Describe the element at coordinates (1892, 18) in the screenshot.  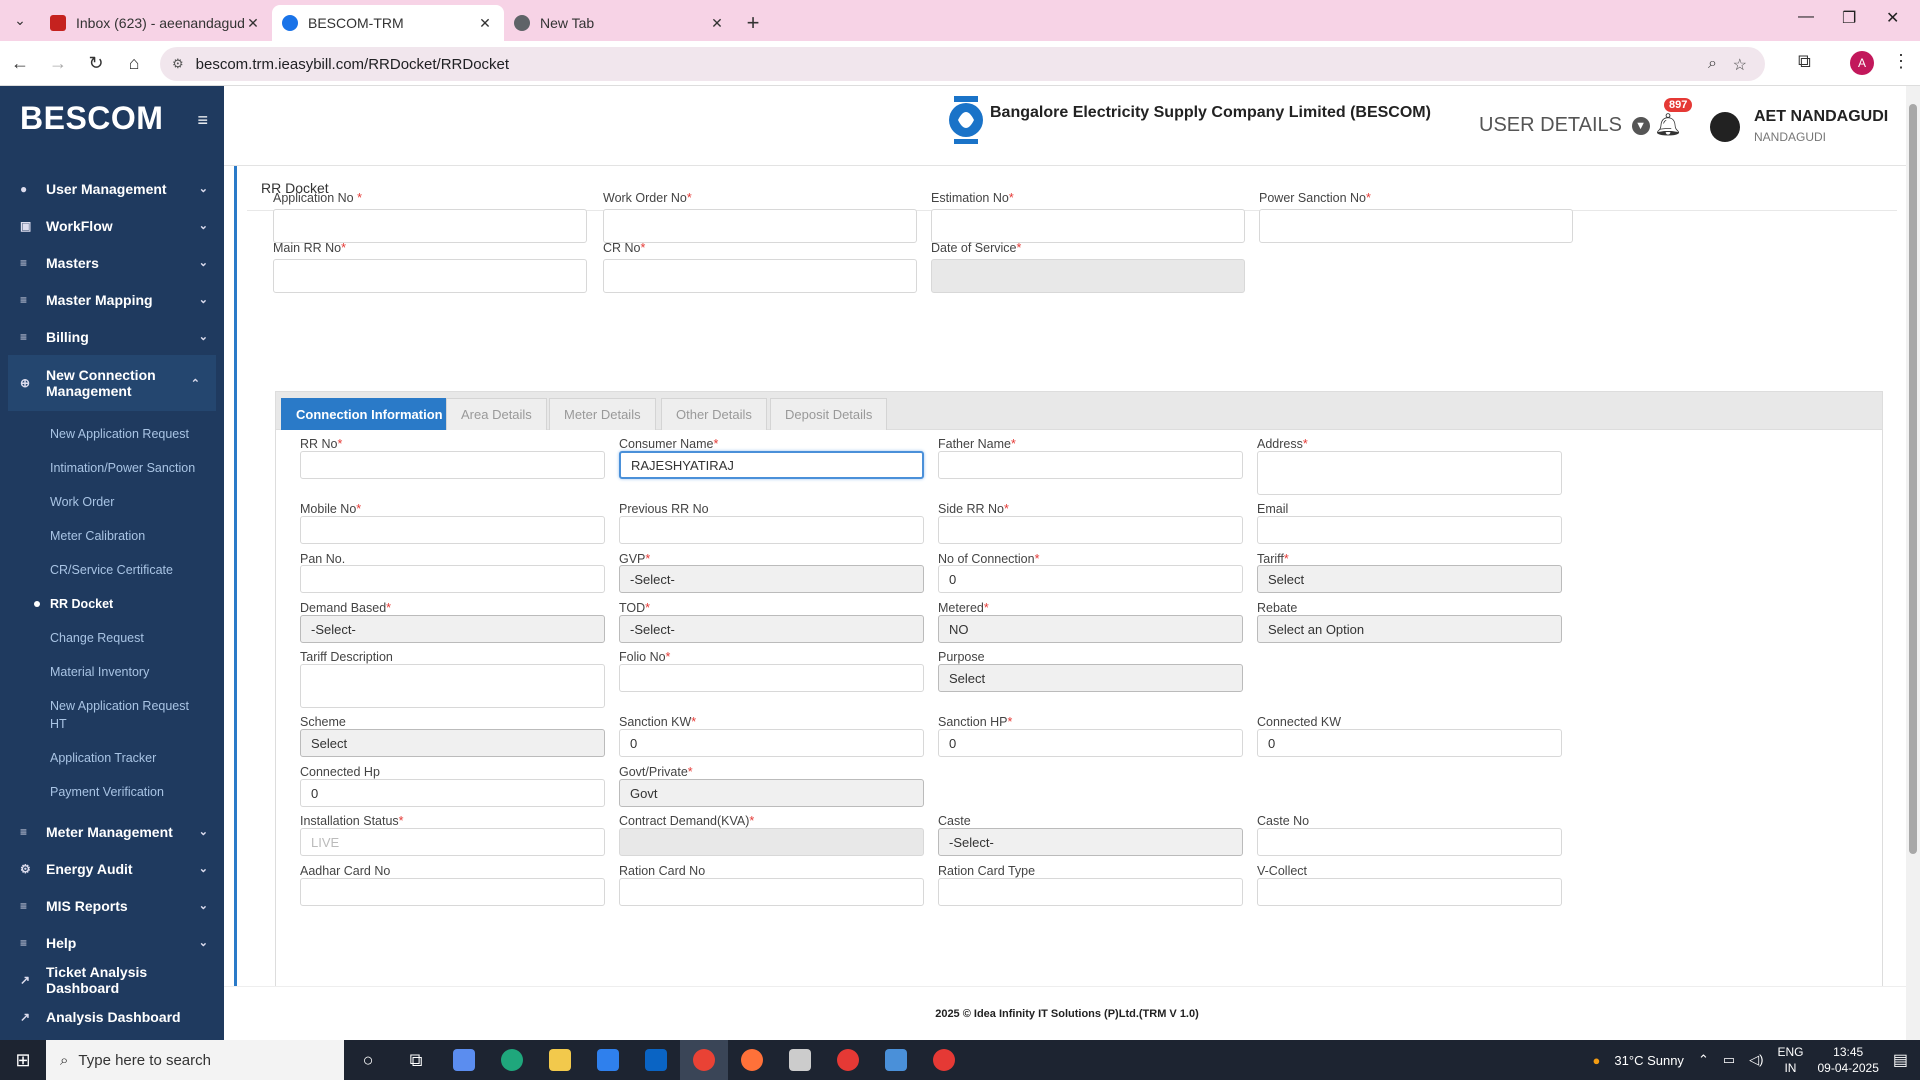
I see `close-window-icon: ✕` at that location.